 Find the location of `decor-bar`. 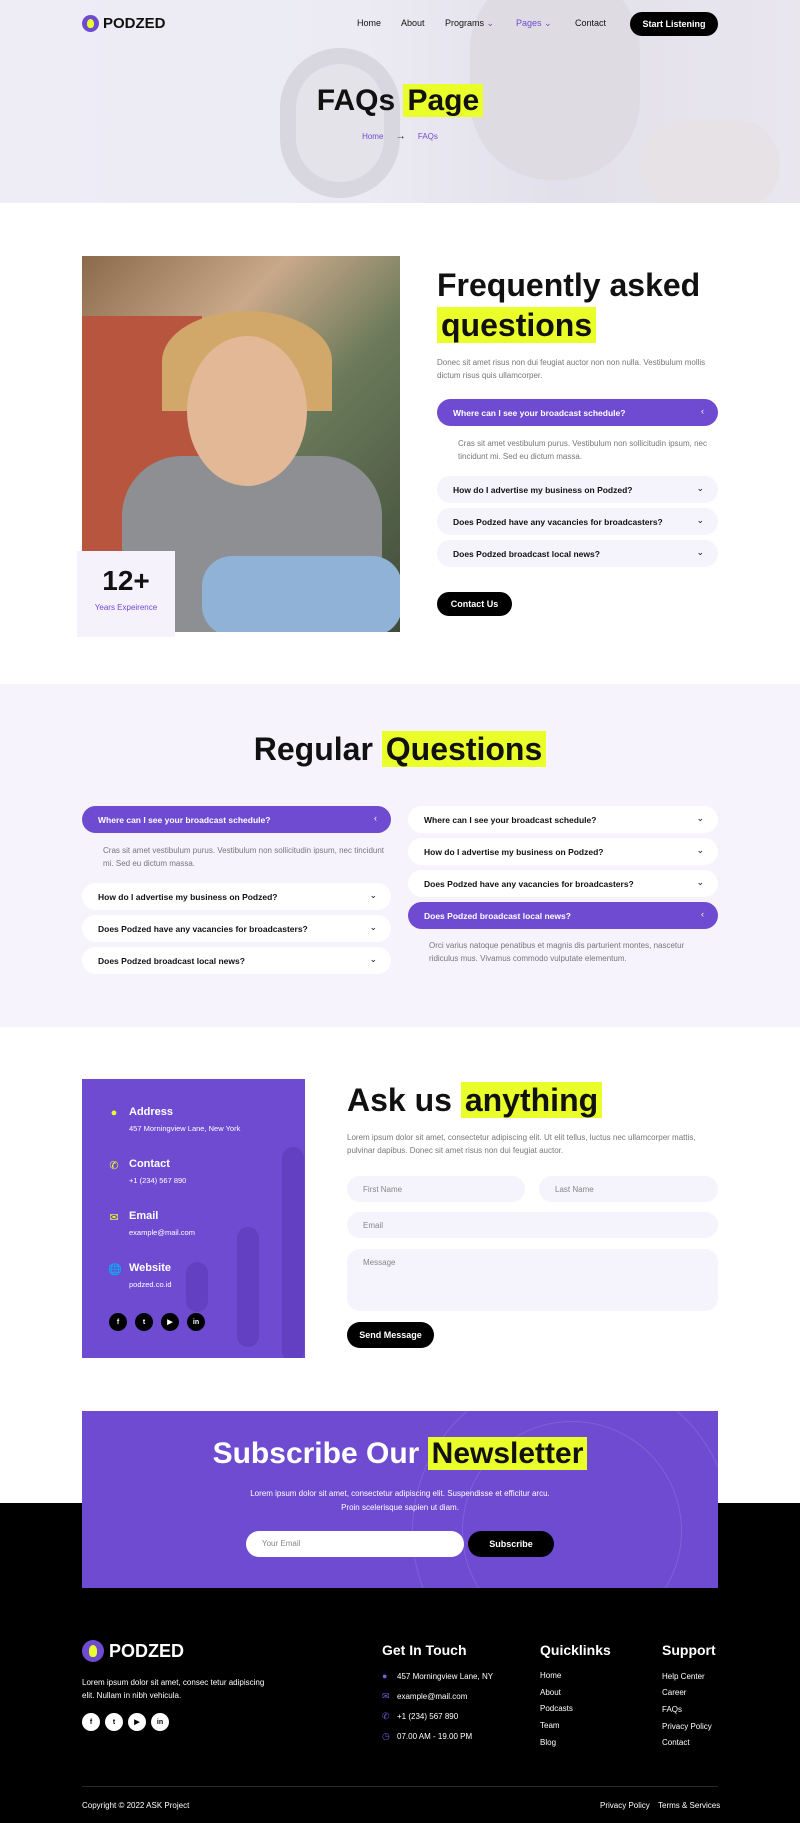

decor-bar is located at coordinates (197, 1287).